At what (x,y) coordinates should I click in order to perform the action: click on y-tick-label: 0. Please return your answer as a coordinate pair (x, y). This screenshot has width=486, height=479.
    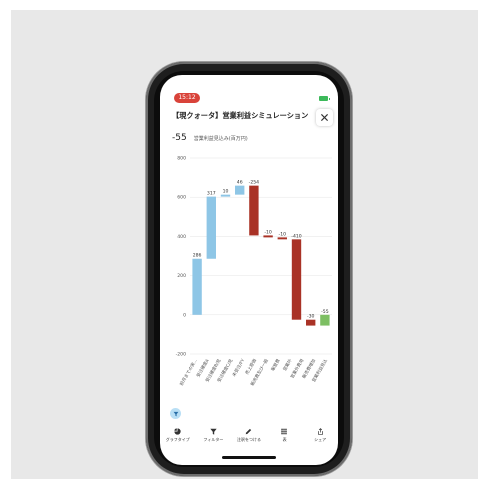
    Looking at the image, I should click on (184, 315).